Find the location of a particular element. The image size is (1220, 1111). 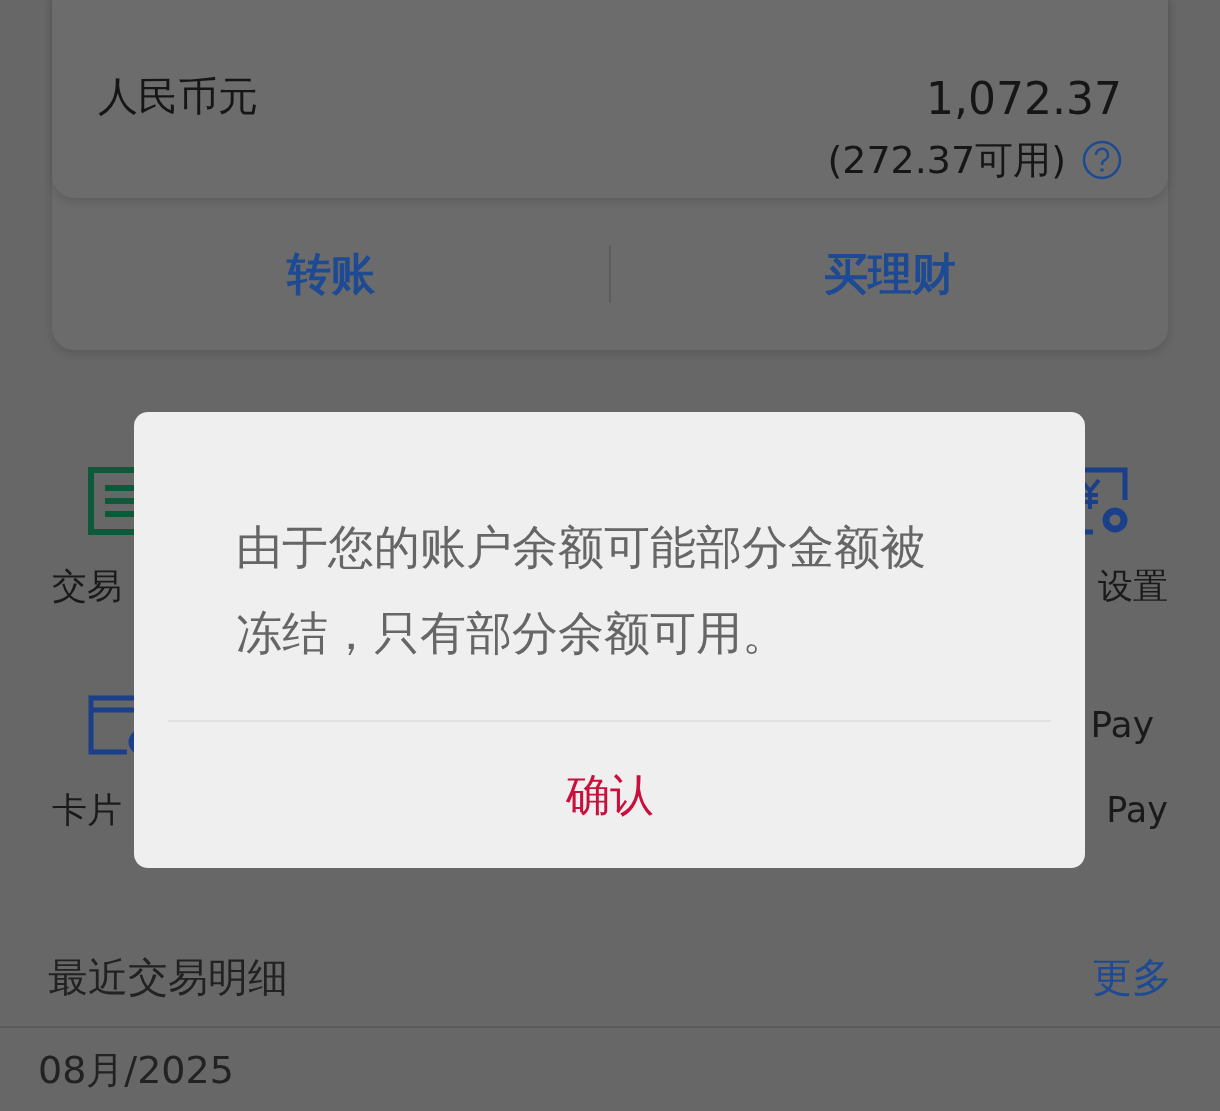

confirm-button: 确认 is located at coordinates (609, 795).